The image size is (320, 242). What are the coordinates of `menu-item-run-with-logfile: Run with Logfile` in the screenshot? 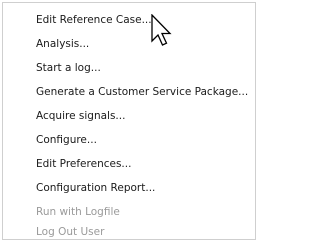 It's located at (78, 212).